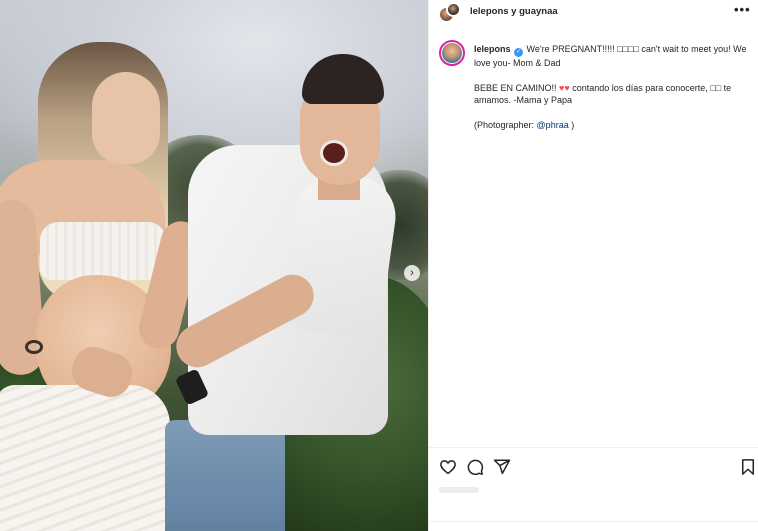 The width and height of the screenshot is (758, 531). I want to click on bracelet, so click(34, 347).